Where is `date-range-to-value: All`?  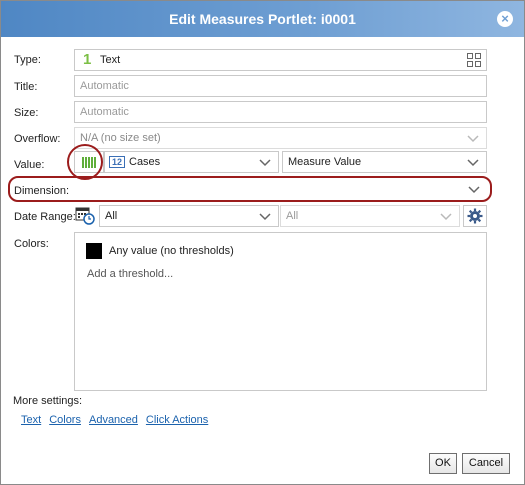
date-range-to-value: All is located at coordinates (292, 216).